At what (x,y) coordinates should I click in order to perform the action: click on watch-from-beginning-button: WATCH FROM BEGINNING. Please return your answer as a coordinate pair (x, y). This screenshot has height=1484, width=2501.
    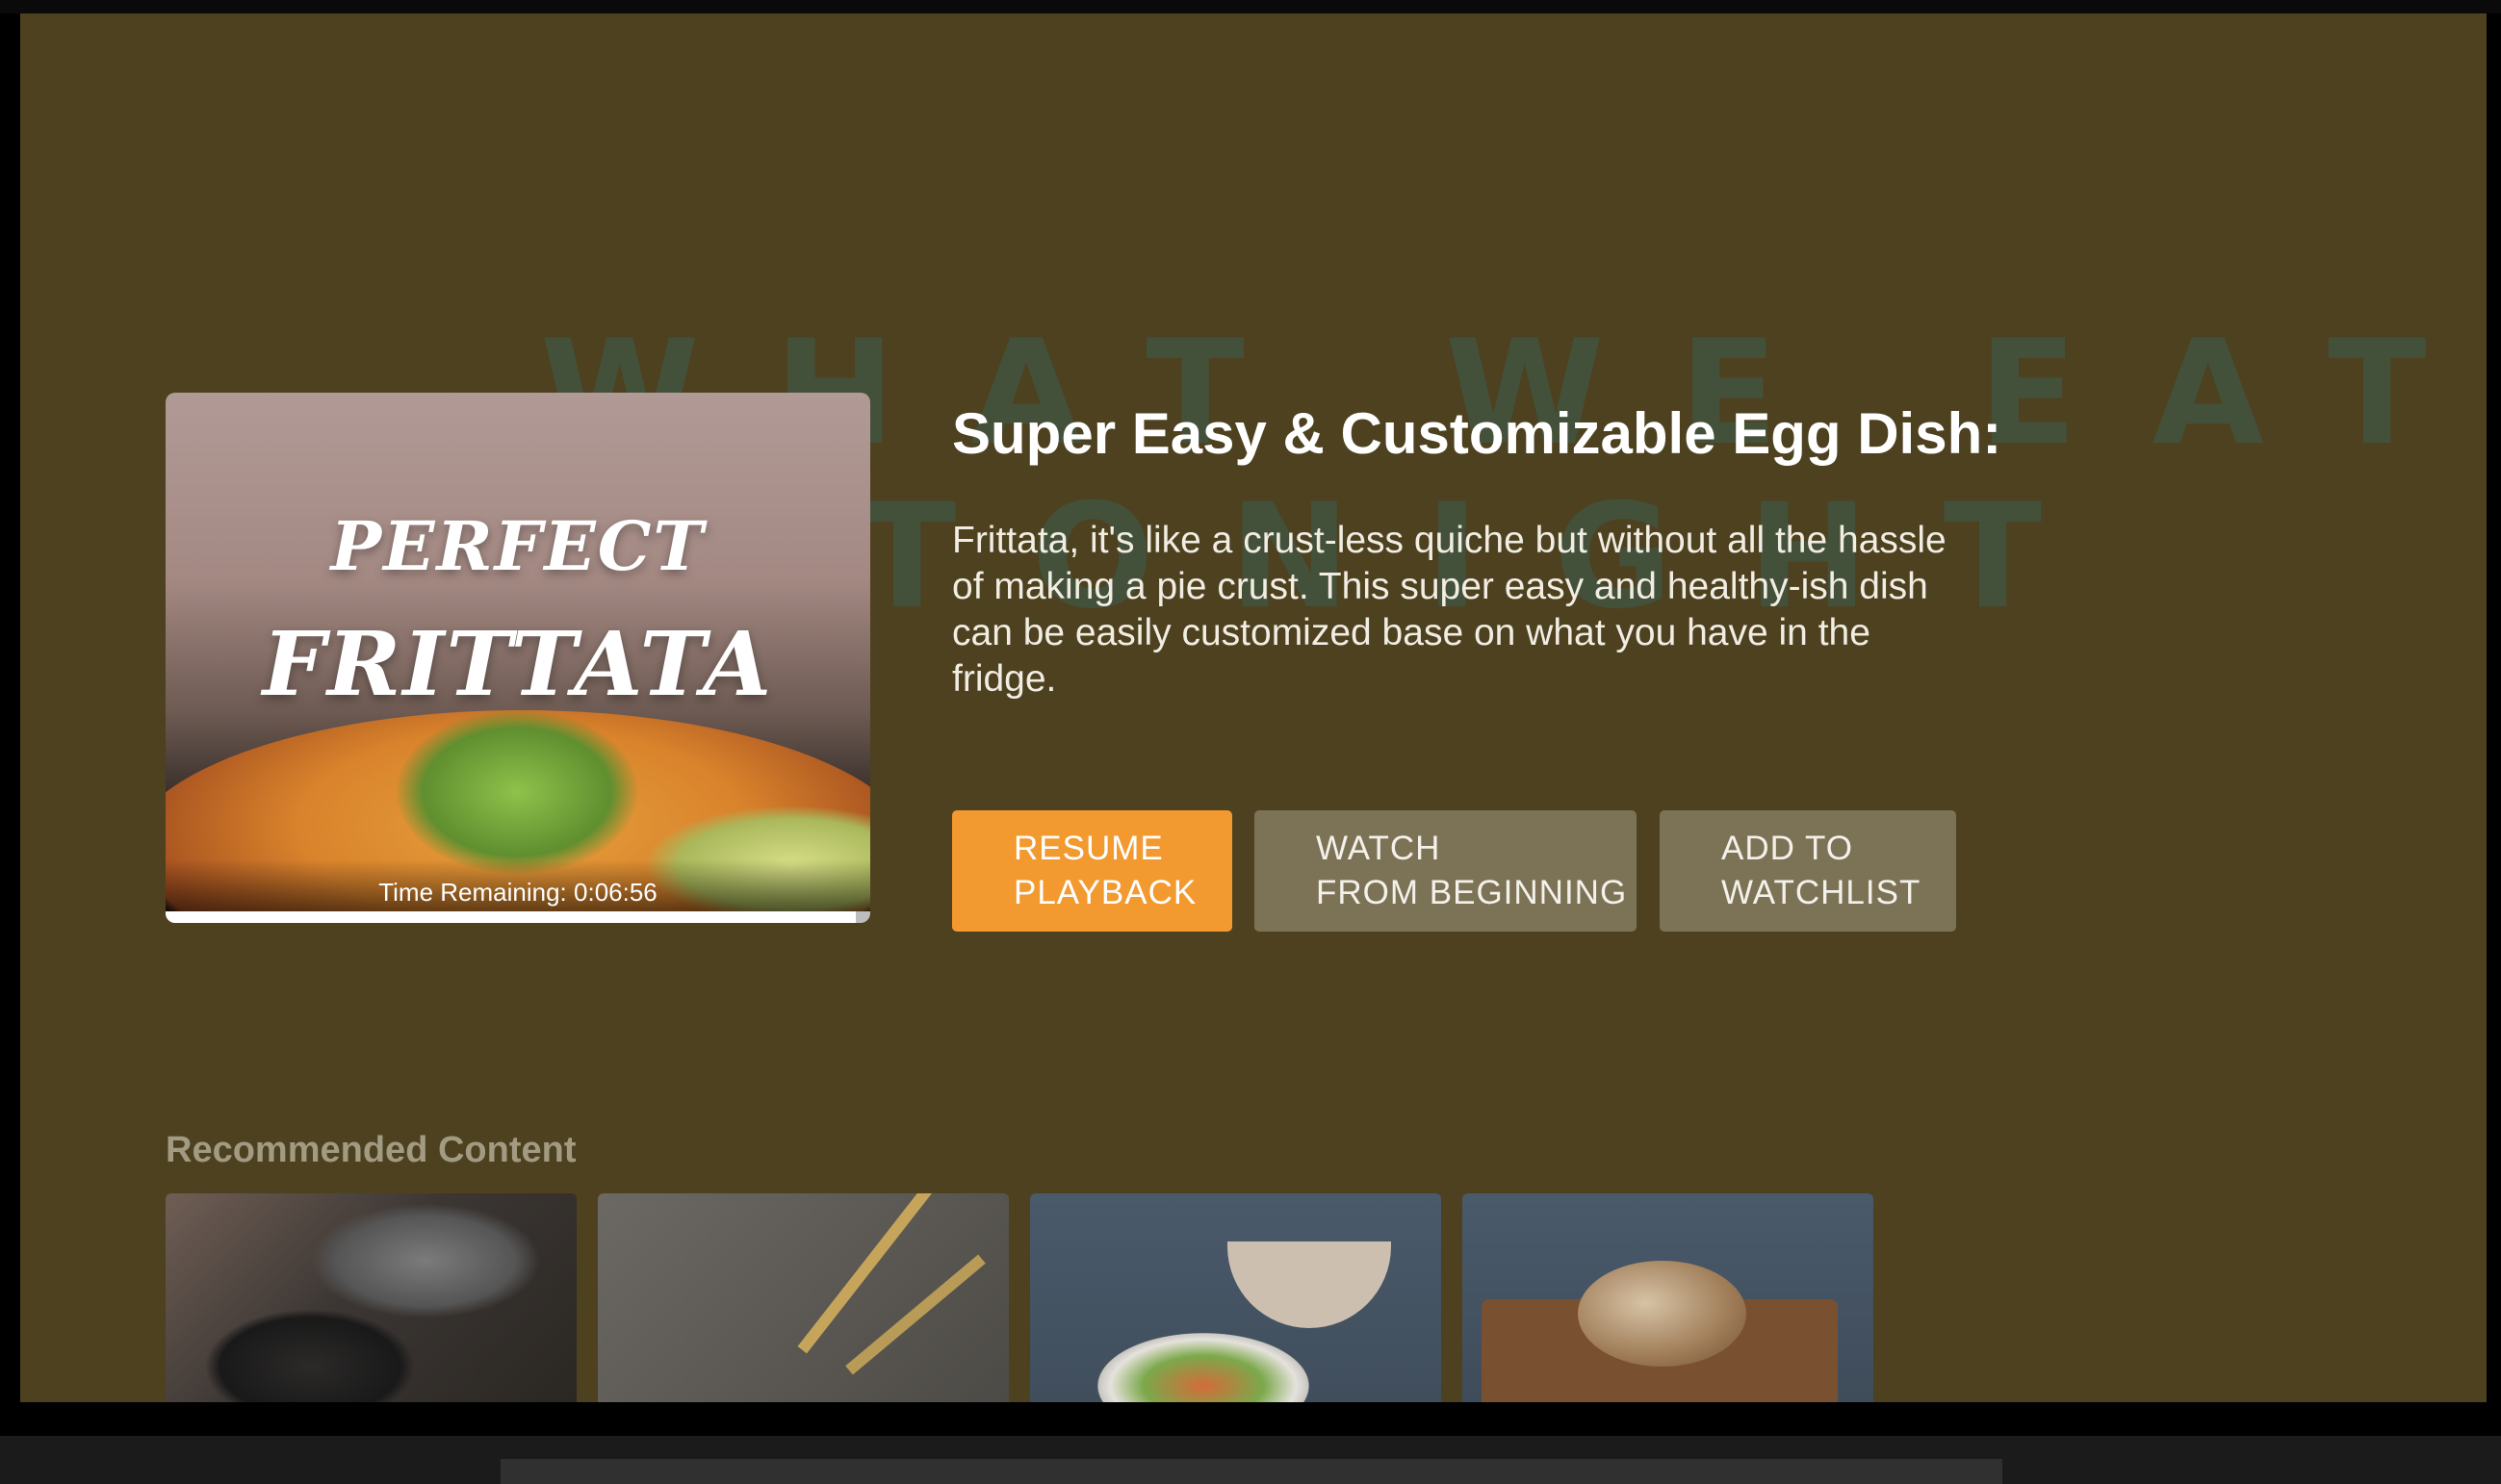
    Looking at the image, I should click on (1445, 871).